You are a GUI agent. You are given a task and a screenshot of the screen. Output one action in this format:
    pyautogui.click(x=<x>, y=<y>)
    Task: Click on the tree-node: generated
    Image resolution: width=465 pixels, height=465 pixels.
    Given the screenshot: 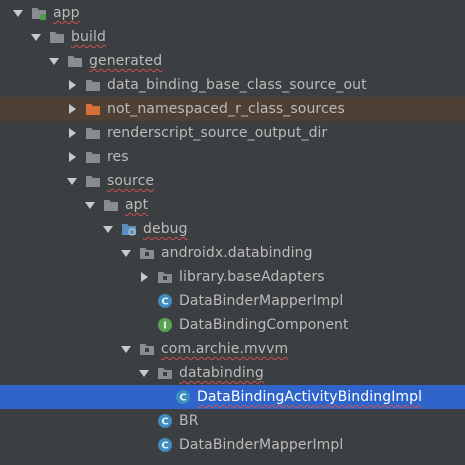 What is the action you would take?
    pyautogui.click(x=232, y=61)
    